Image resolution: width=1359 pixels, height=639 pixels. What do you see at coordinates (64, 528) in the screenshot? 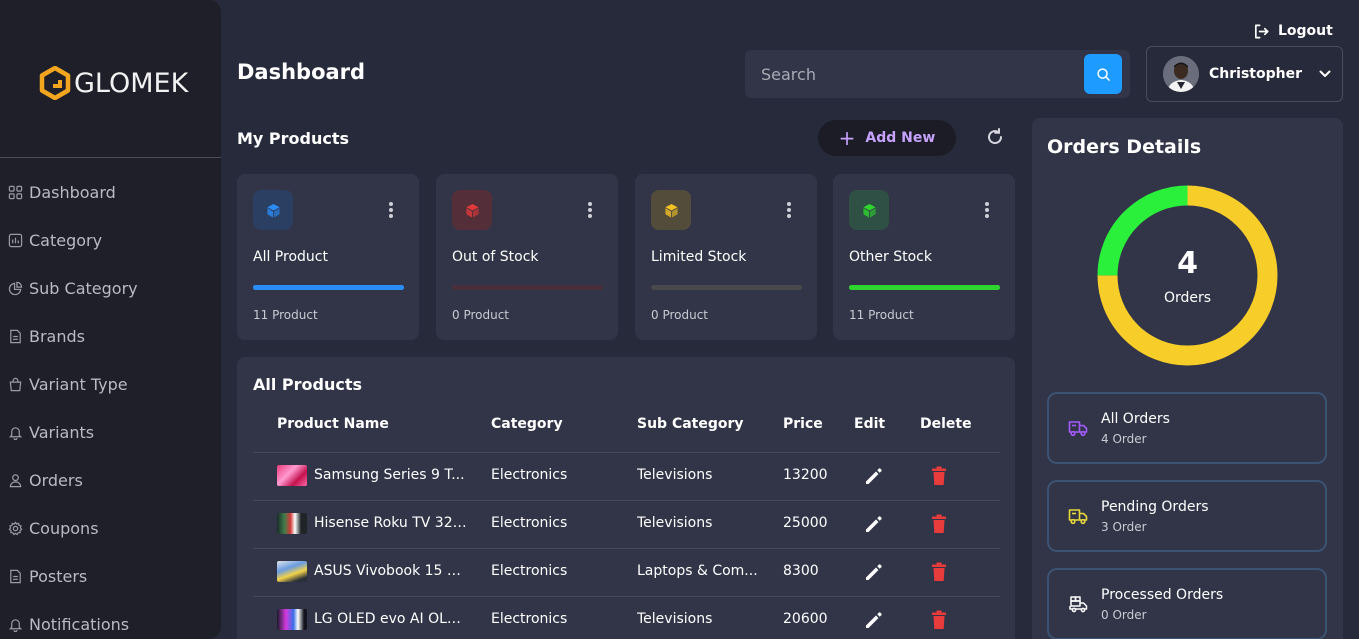
I see `sidebar-item-label: Coupons` at bounding box center [64, 528].